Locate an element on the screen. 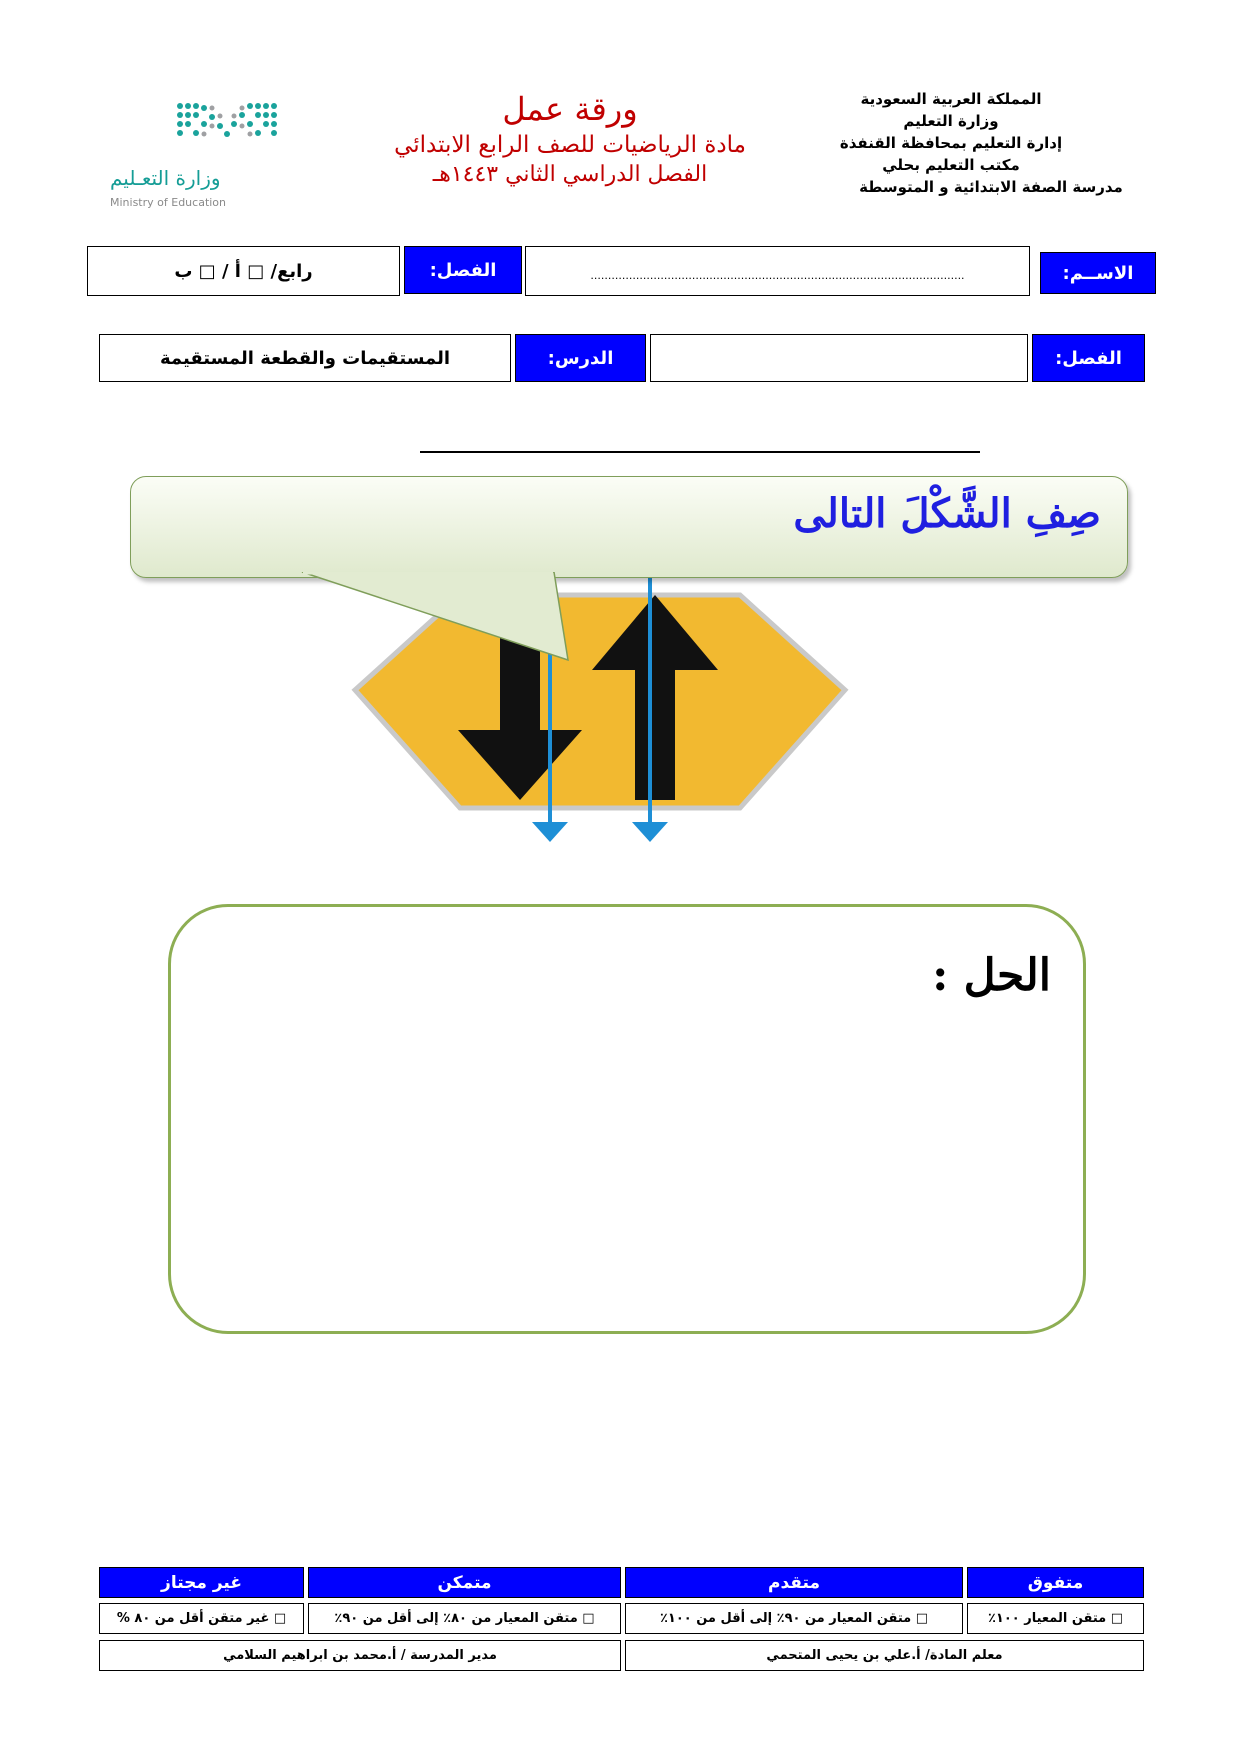 This screenshot has height=1755, width=1241. criterion-failed: □ غير متقن أقل من ٨٠ % is located at coordinates (201, 1618).